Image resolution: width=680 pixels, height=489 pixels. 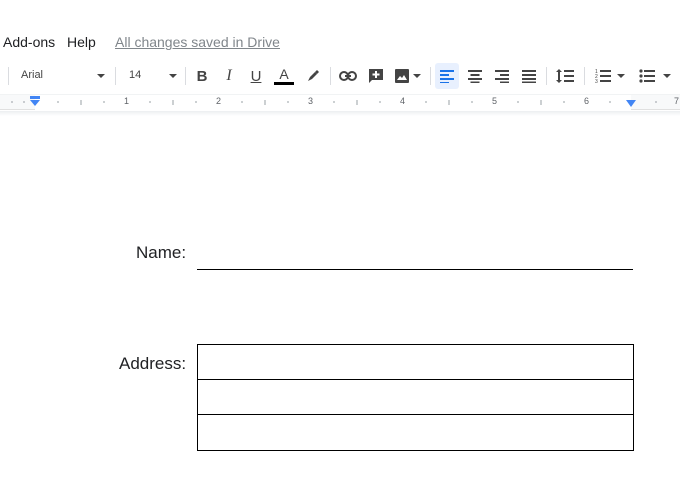 What do you see at coordinates (415, 269) in the screenshot?
I see `name-underline` at bounding box center [415, 269].